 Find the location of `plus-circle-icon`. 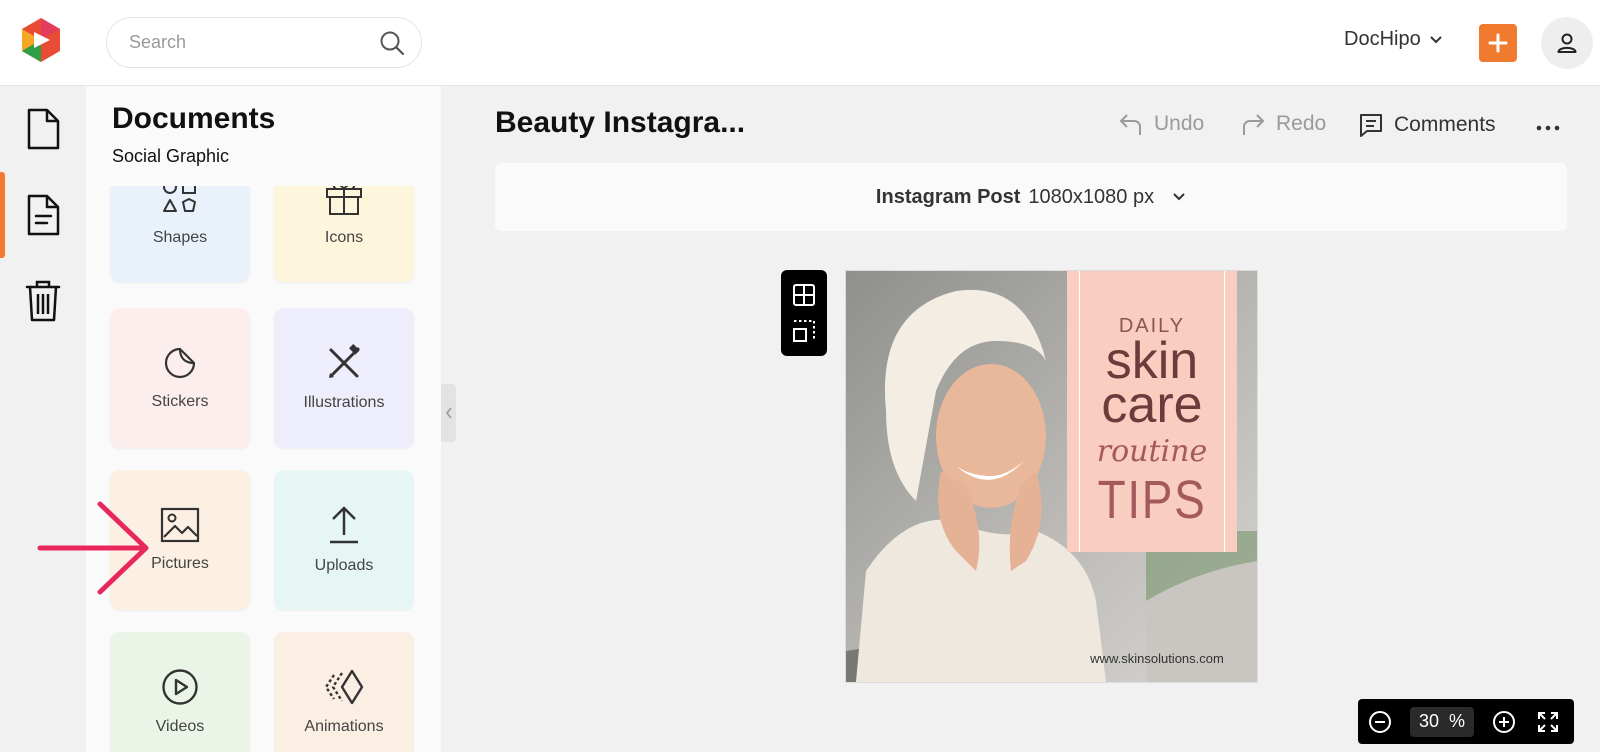

plus-circle-icon is located at coordinates (1504, 721).